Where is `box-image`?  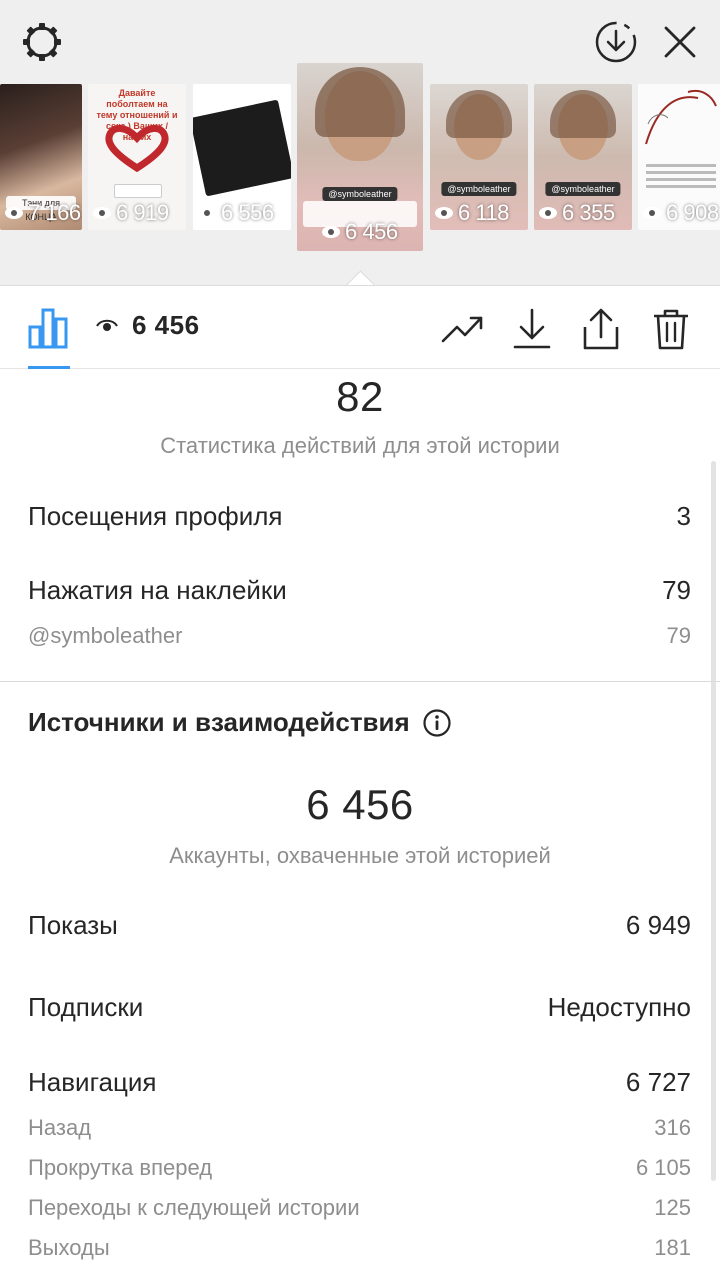 box-image is located at coordinates (242, 148).